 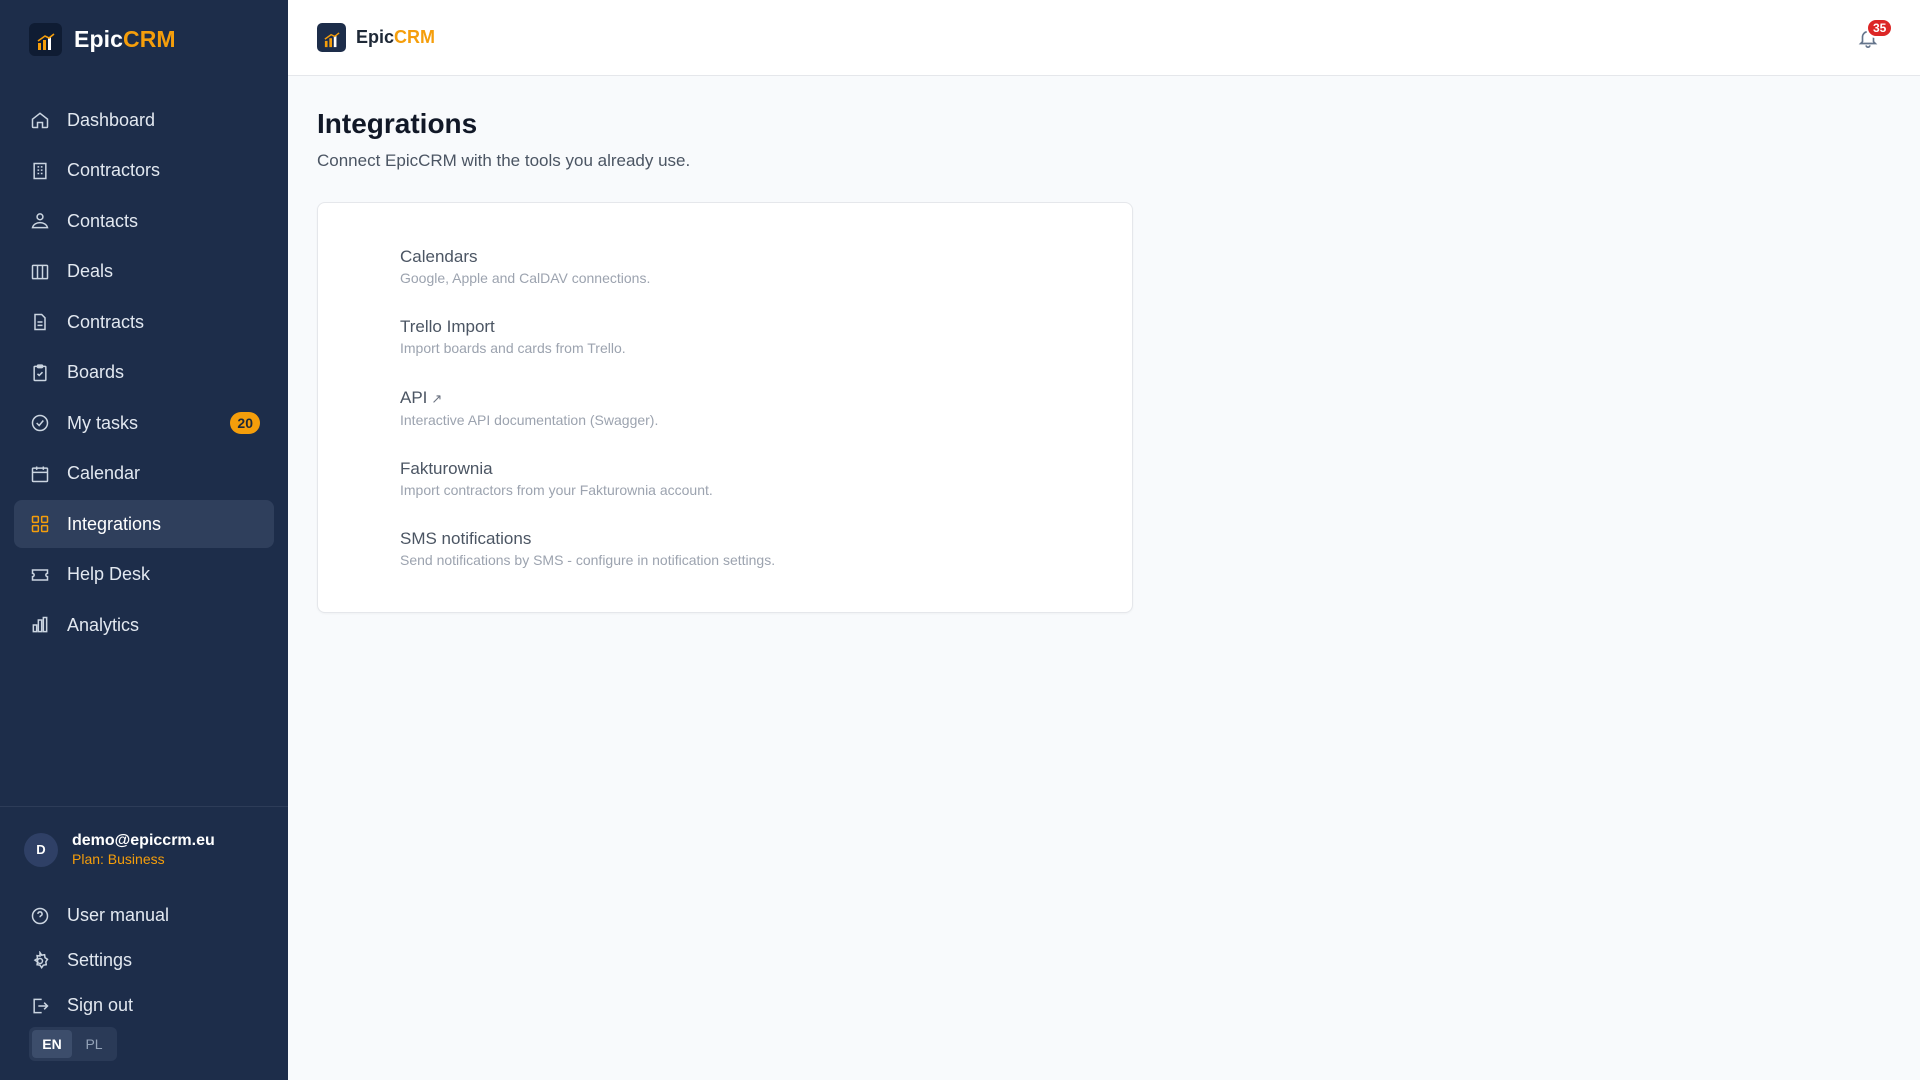 What do you see at coordinates (40, 524) in the screenshot?
I see `grid-icon` at bounding box center [40, 524].